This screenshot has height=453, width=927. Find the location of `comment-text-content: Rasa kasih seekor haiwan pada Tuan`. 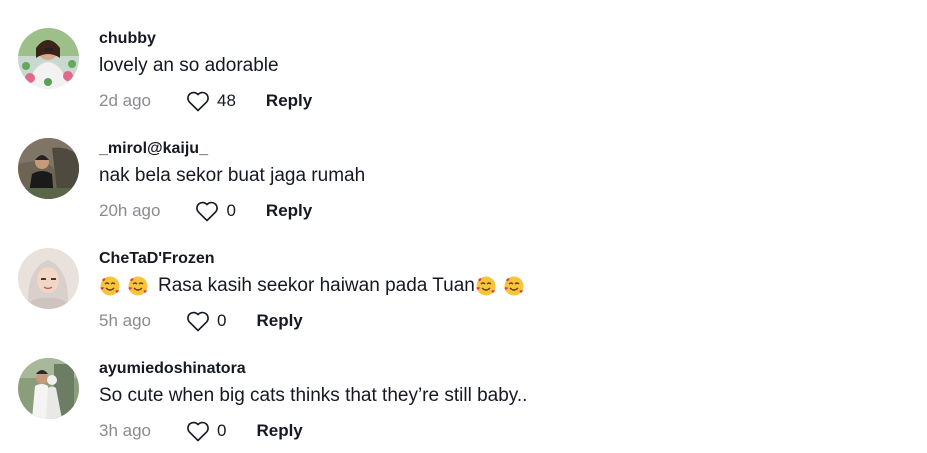

comment-text-content: Rasa kasih seekor haiwan pada Tuan is located at coordinates (316, 285).